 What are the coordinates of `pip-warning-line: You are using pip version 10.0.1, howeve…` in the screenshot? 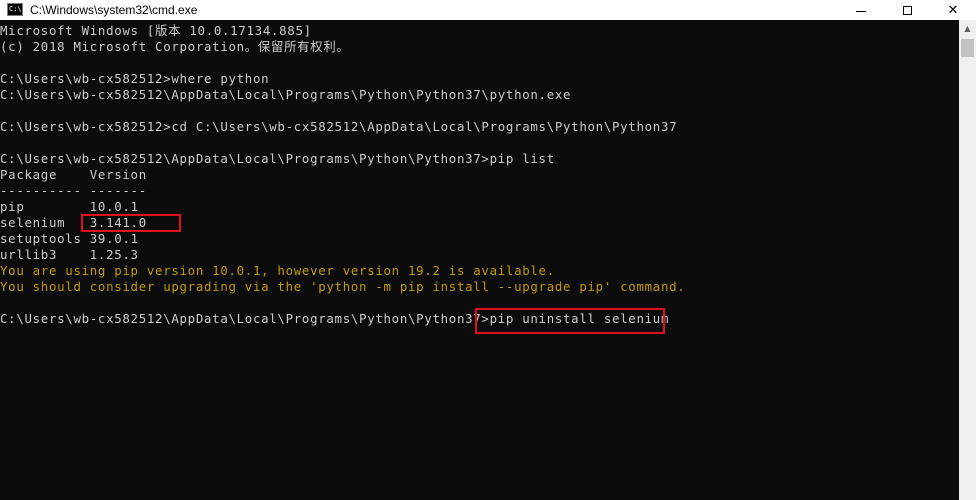 It's located at (277, 270).